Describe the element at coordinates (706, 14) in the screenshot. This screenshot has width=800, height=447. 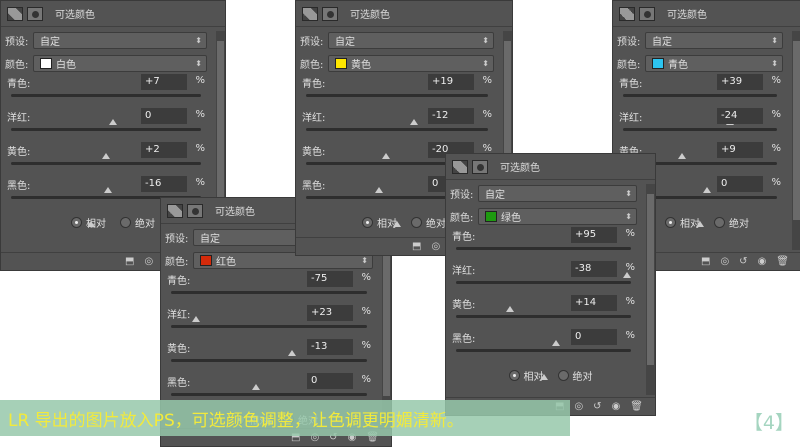
I see `panel-header: 可选颜色` at that location.